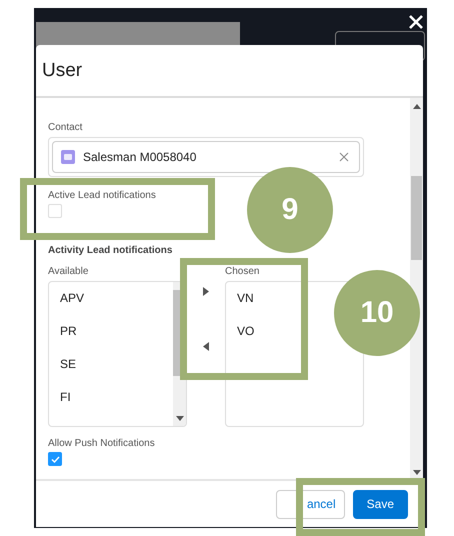 The image size is (454, 536). I want to click on section-title: Activity Lead notifications, so click(111, 250).